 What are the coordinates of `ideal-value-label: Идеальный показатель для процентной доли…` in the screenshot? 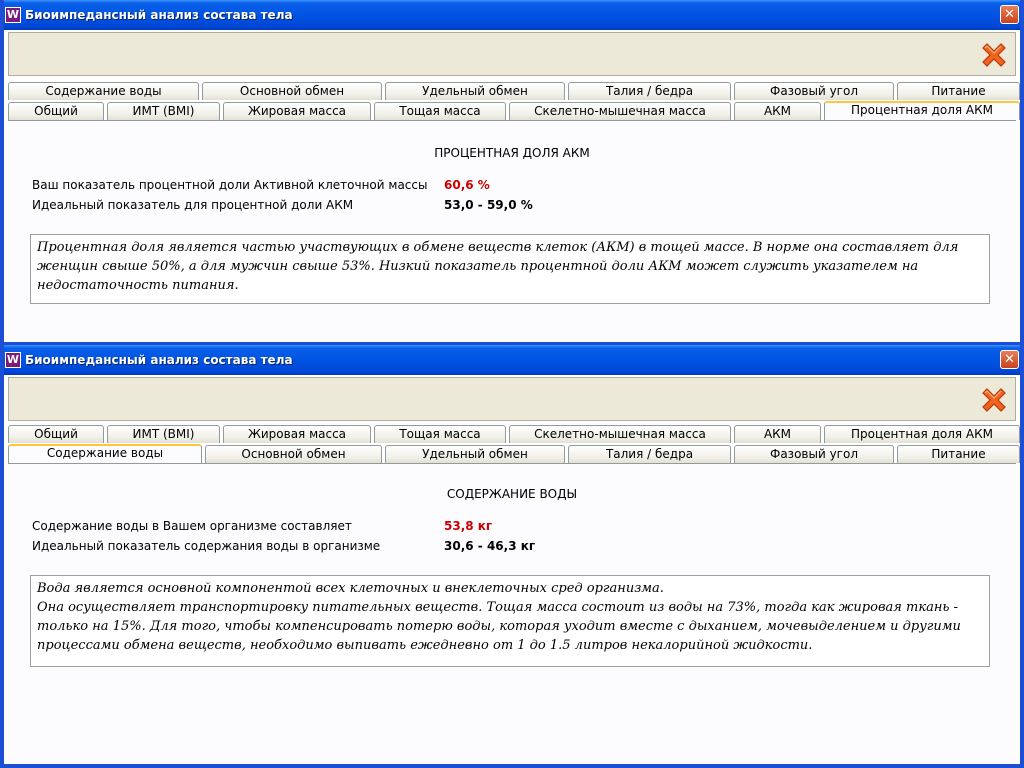 It's located at (193, 205).